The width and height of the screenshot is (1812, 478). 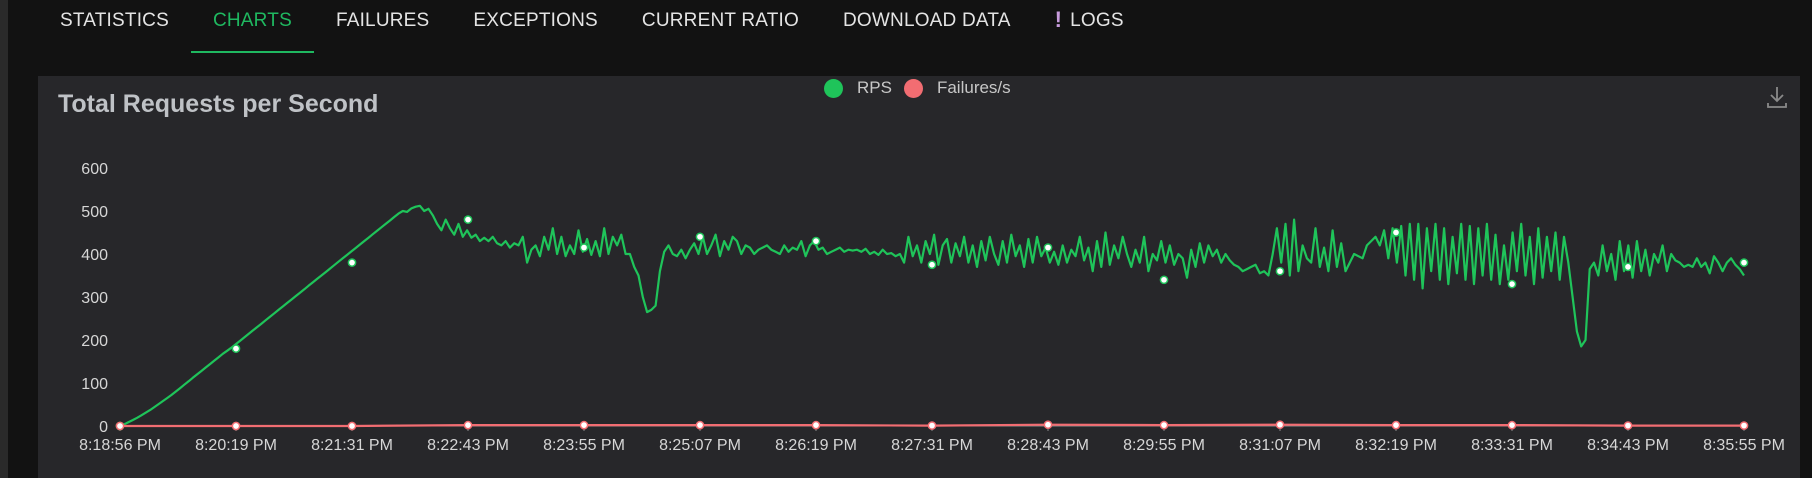 What do you see at coordinates (94, 341) in the screenshot?
I see `y-tick-label: 200` at bounding box center [94, 341].